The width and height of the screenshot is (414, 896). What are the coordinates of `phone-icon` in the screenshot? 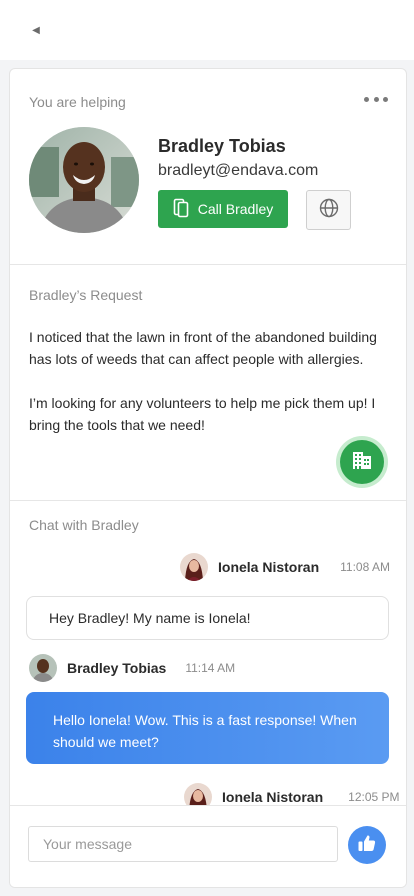 It's located at (181, 209).